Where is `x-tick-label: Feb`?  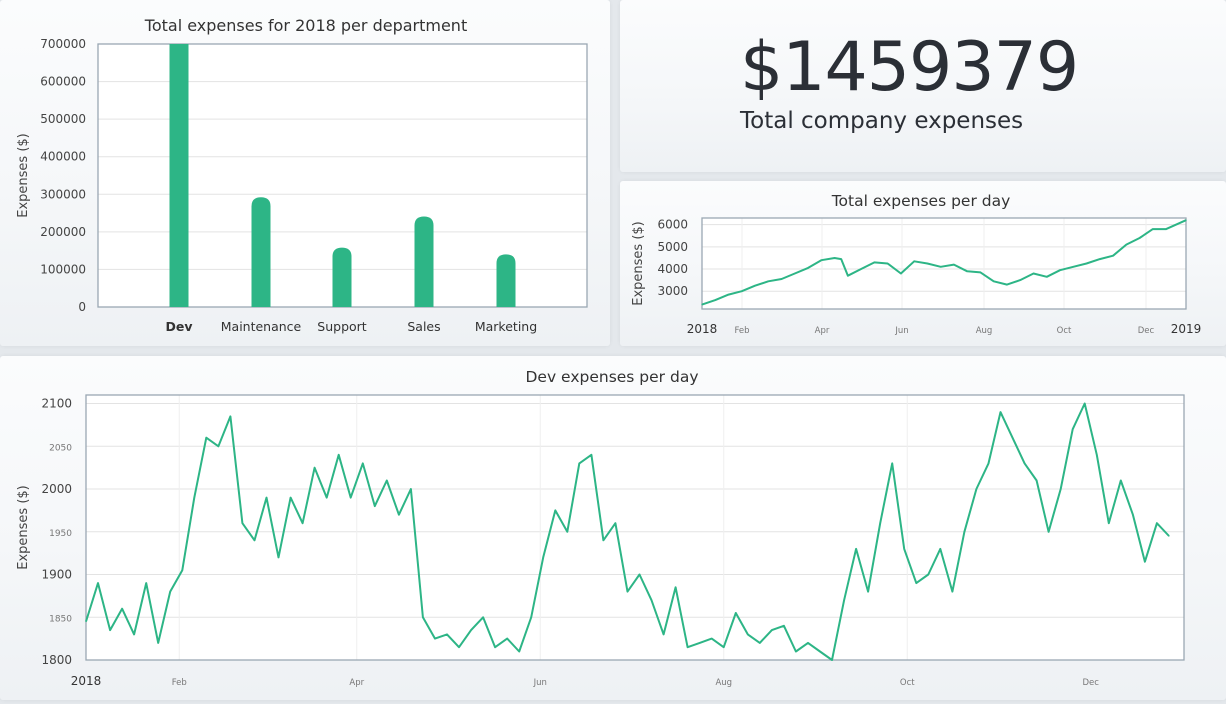 x-tick-label: Feb is located at coordinates (741, 331).